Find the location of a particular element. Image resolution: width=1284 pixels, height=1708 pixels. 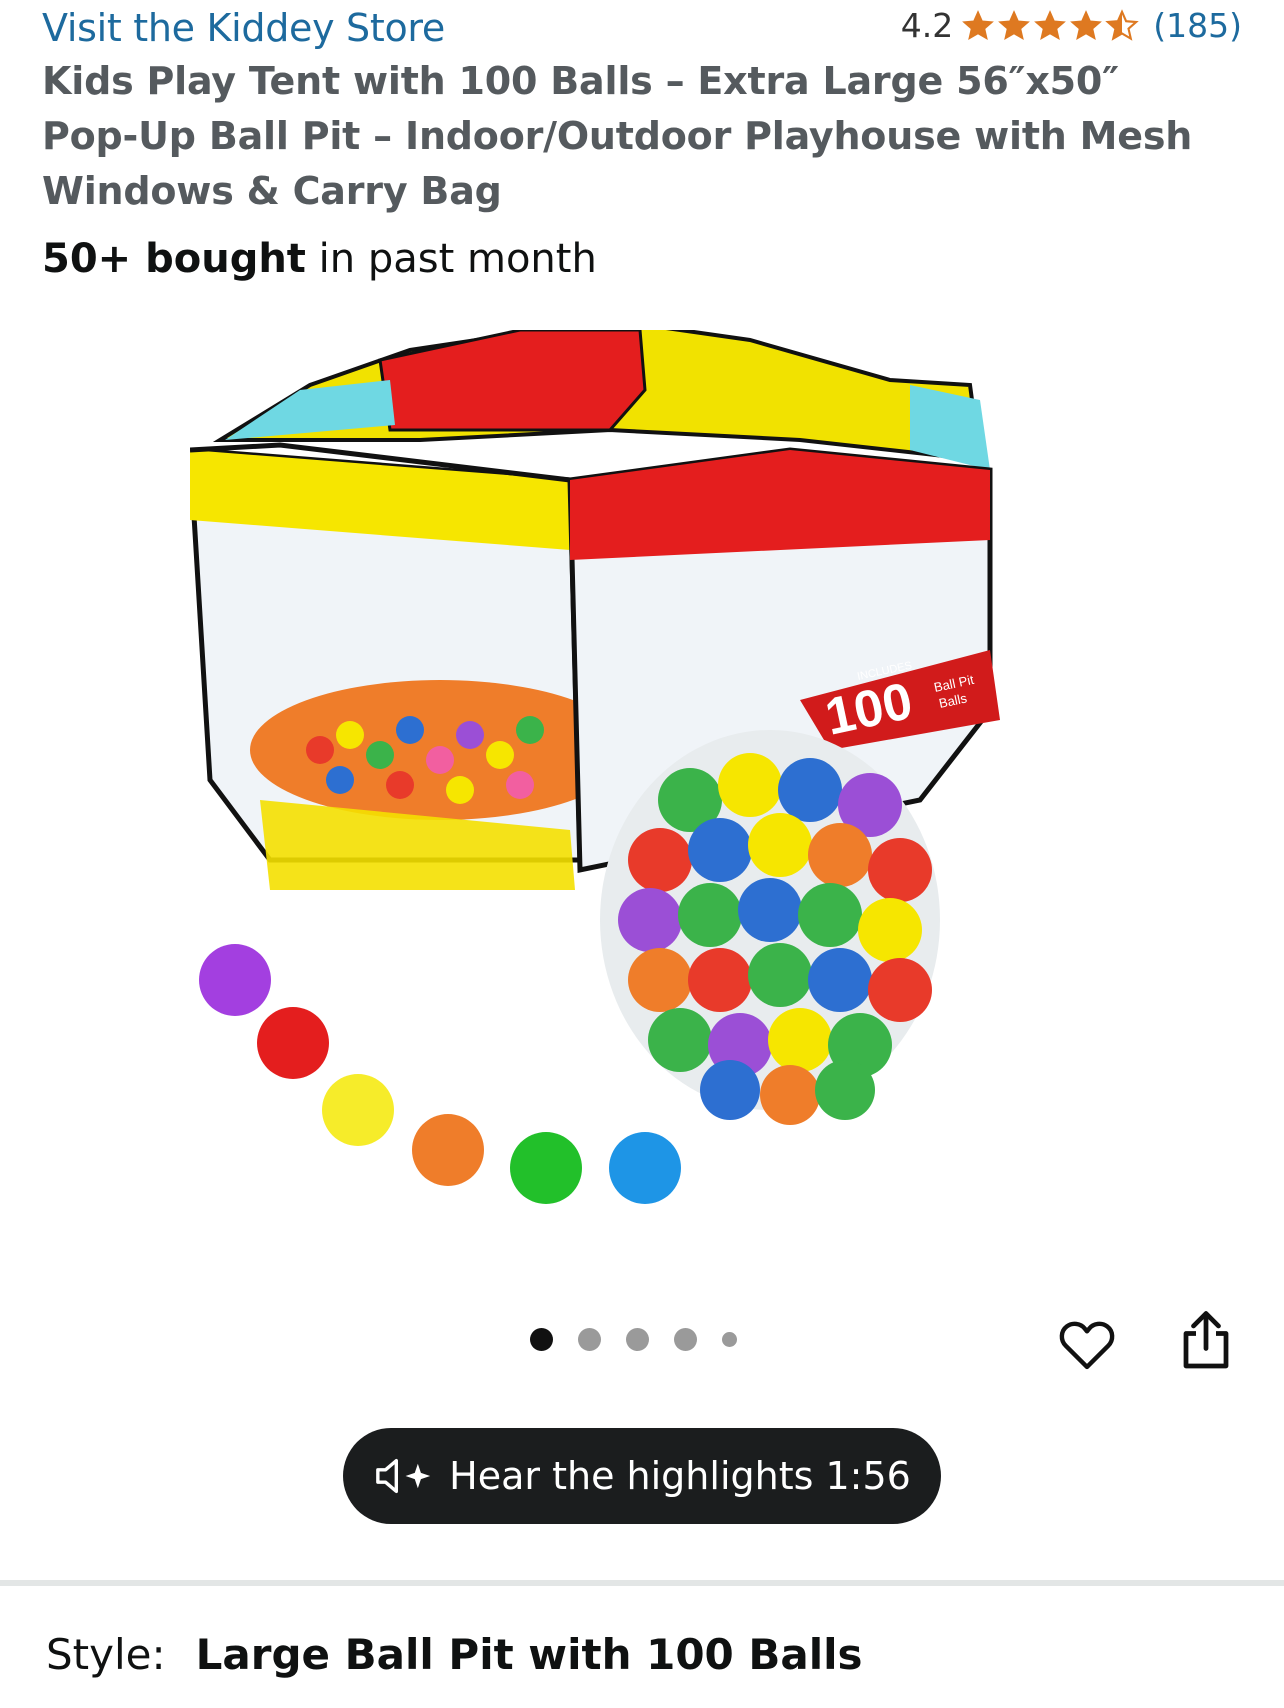

purchase-count-bold: 50+ bought is located at coordinates (174, 259).